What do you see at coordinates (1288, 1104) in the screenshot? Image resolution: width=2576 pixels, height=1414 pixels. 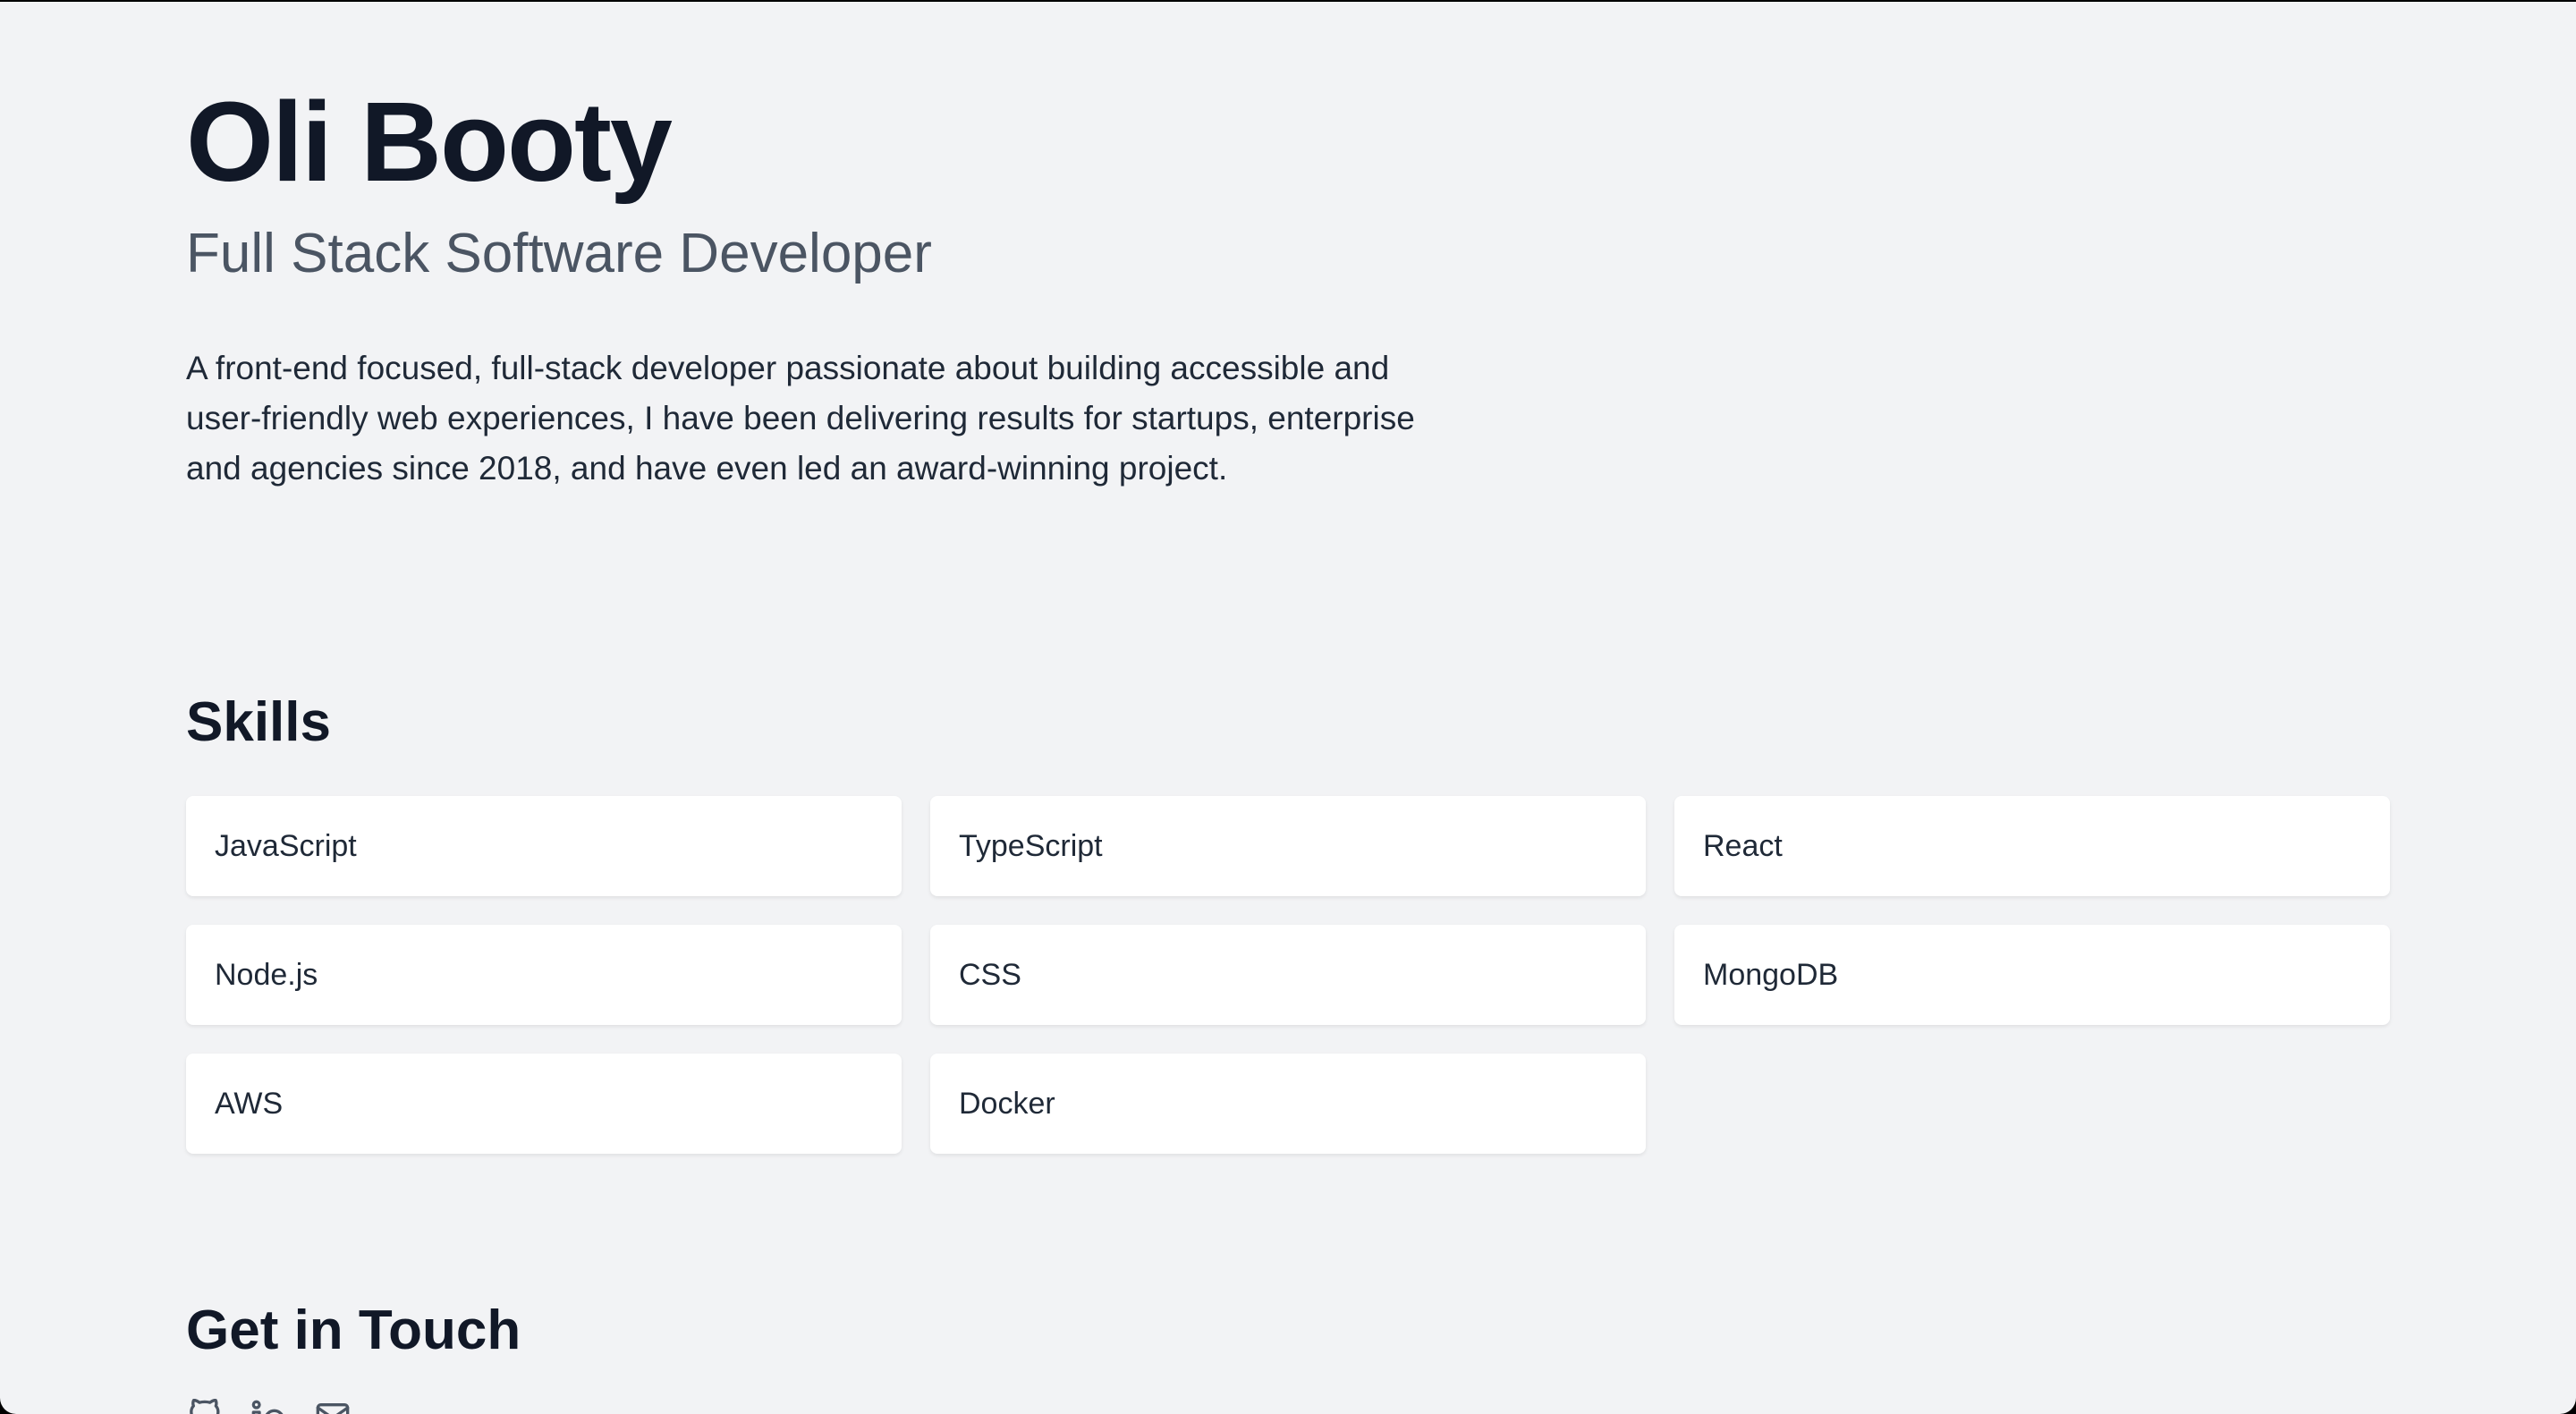 I see `skill-card: Docker` at bounding box center [1288, 1104].